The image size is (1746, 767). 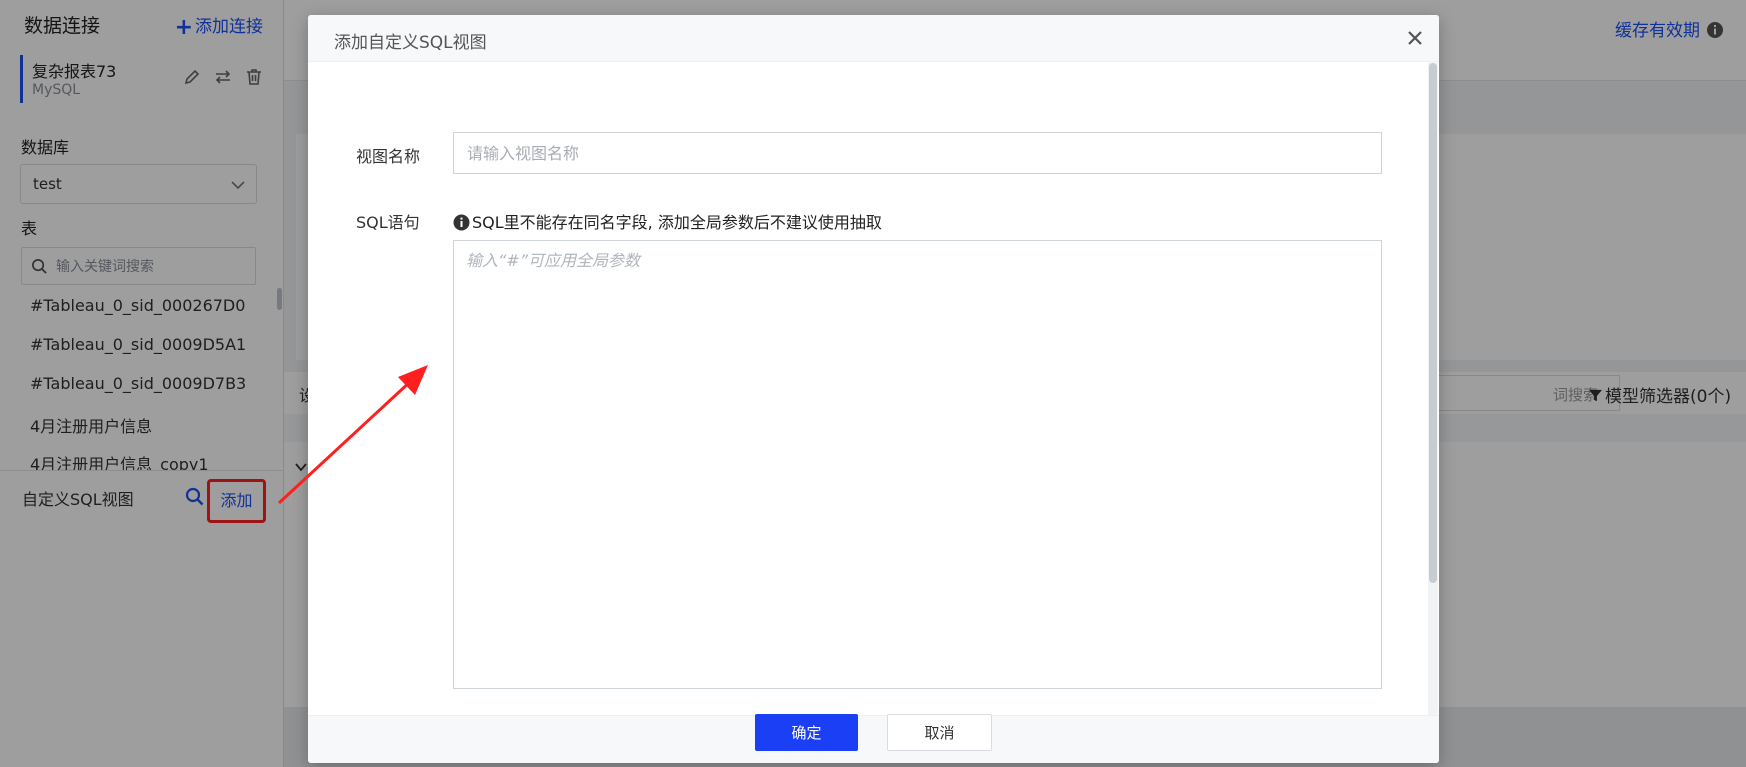 I want to click on sql-hint: SQL里不能存在同名字段, 添加全局参数后不建议使用抽取, so click(x=667, y=221).